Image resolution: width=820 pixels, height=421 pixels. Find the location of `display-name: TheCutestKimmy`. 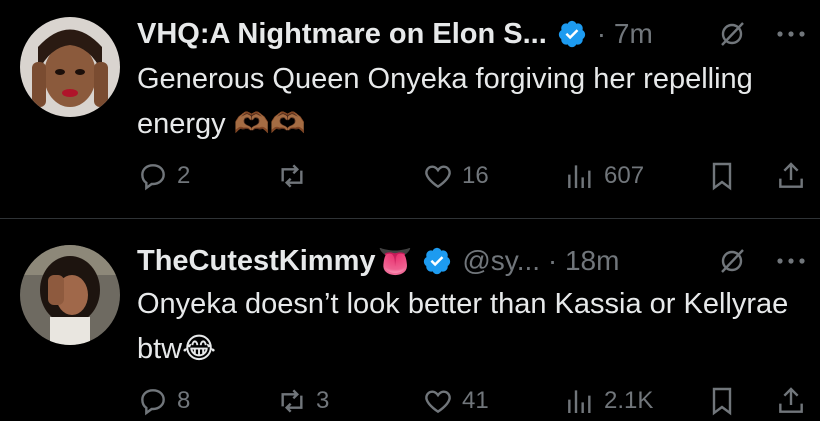

display-name: TheCutestKimmy is located at coordinates (256, 261).